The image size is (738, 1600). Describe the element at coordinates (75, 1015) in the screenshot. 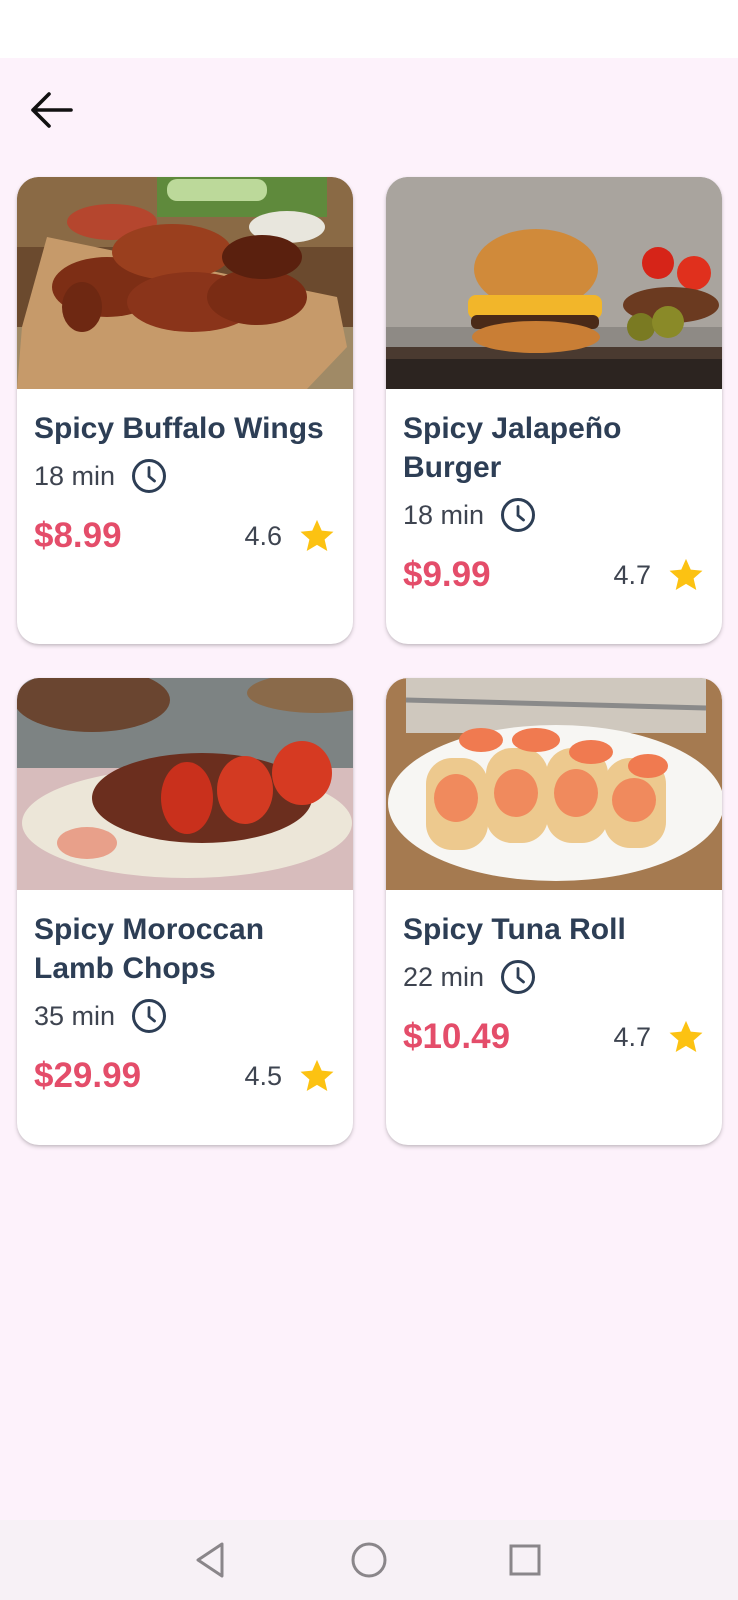

I see `prep-time: 35 min` at that location.